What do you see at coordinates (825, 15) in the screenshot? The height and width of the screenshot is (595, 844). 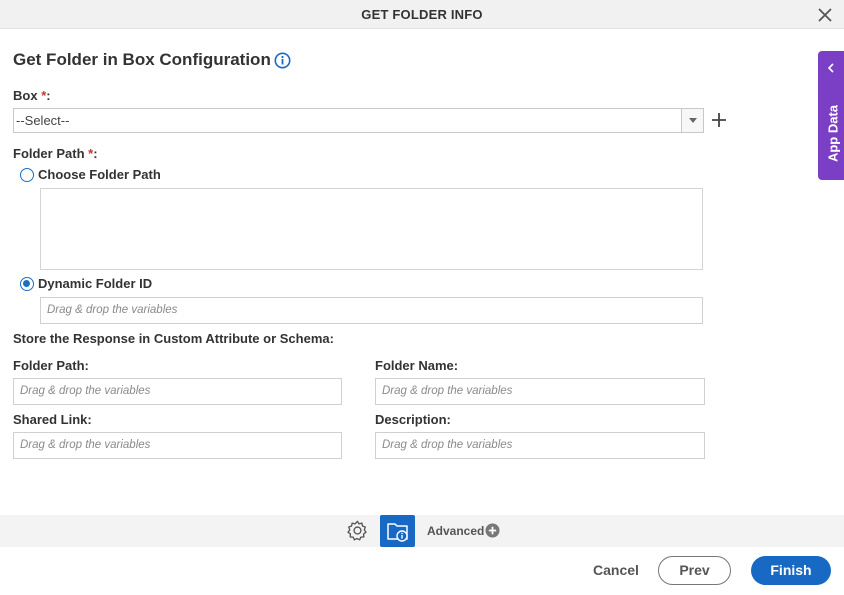 I see `close-icon` at bounding box center [825, 15].